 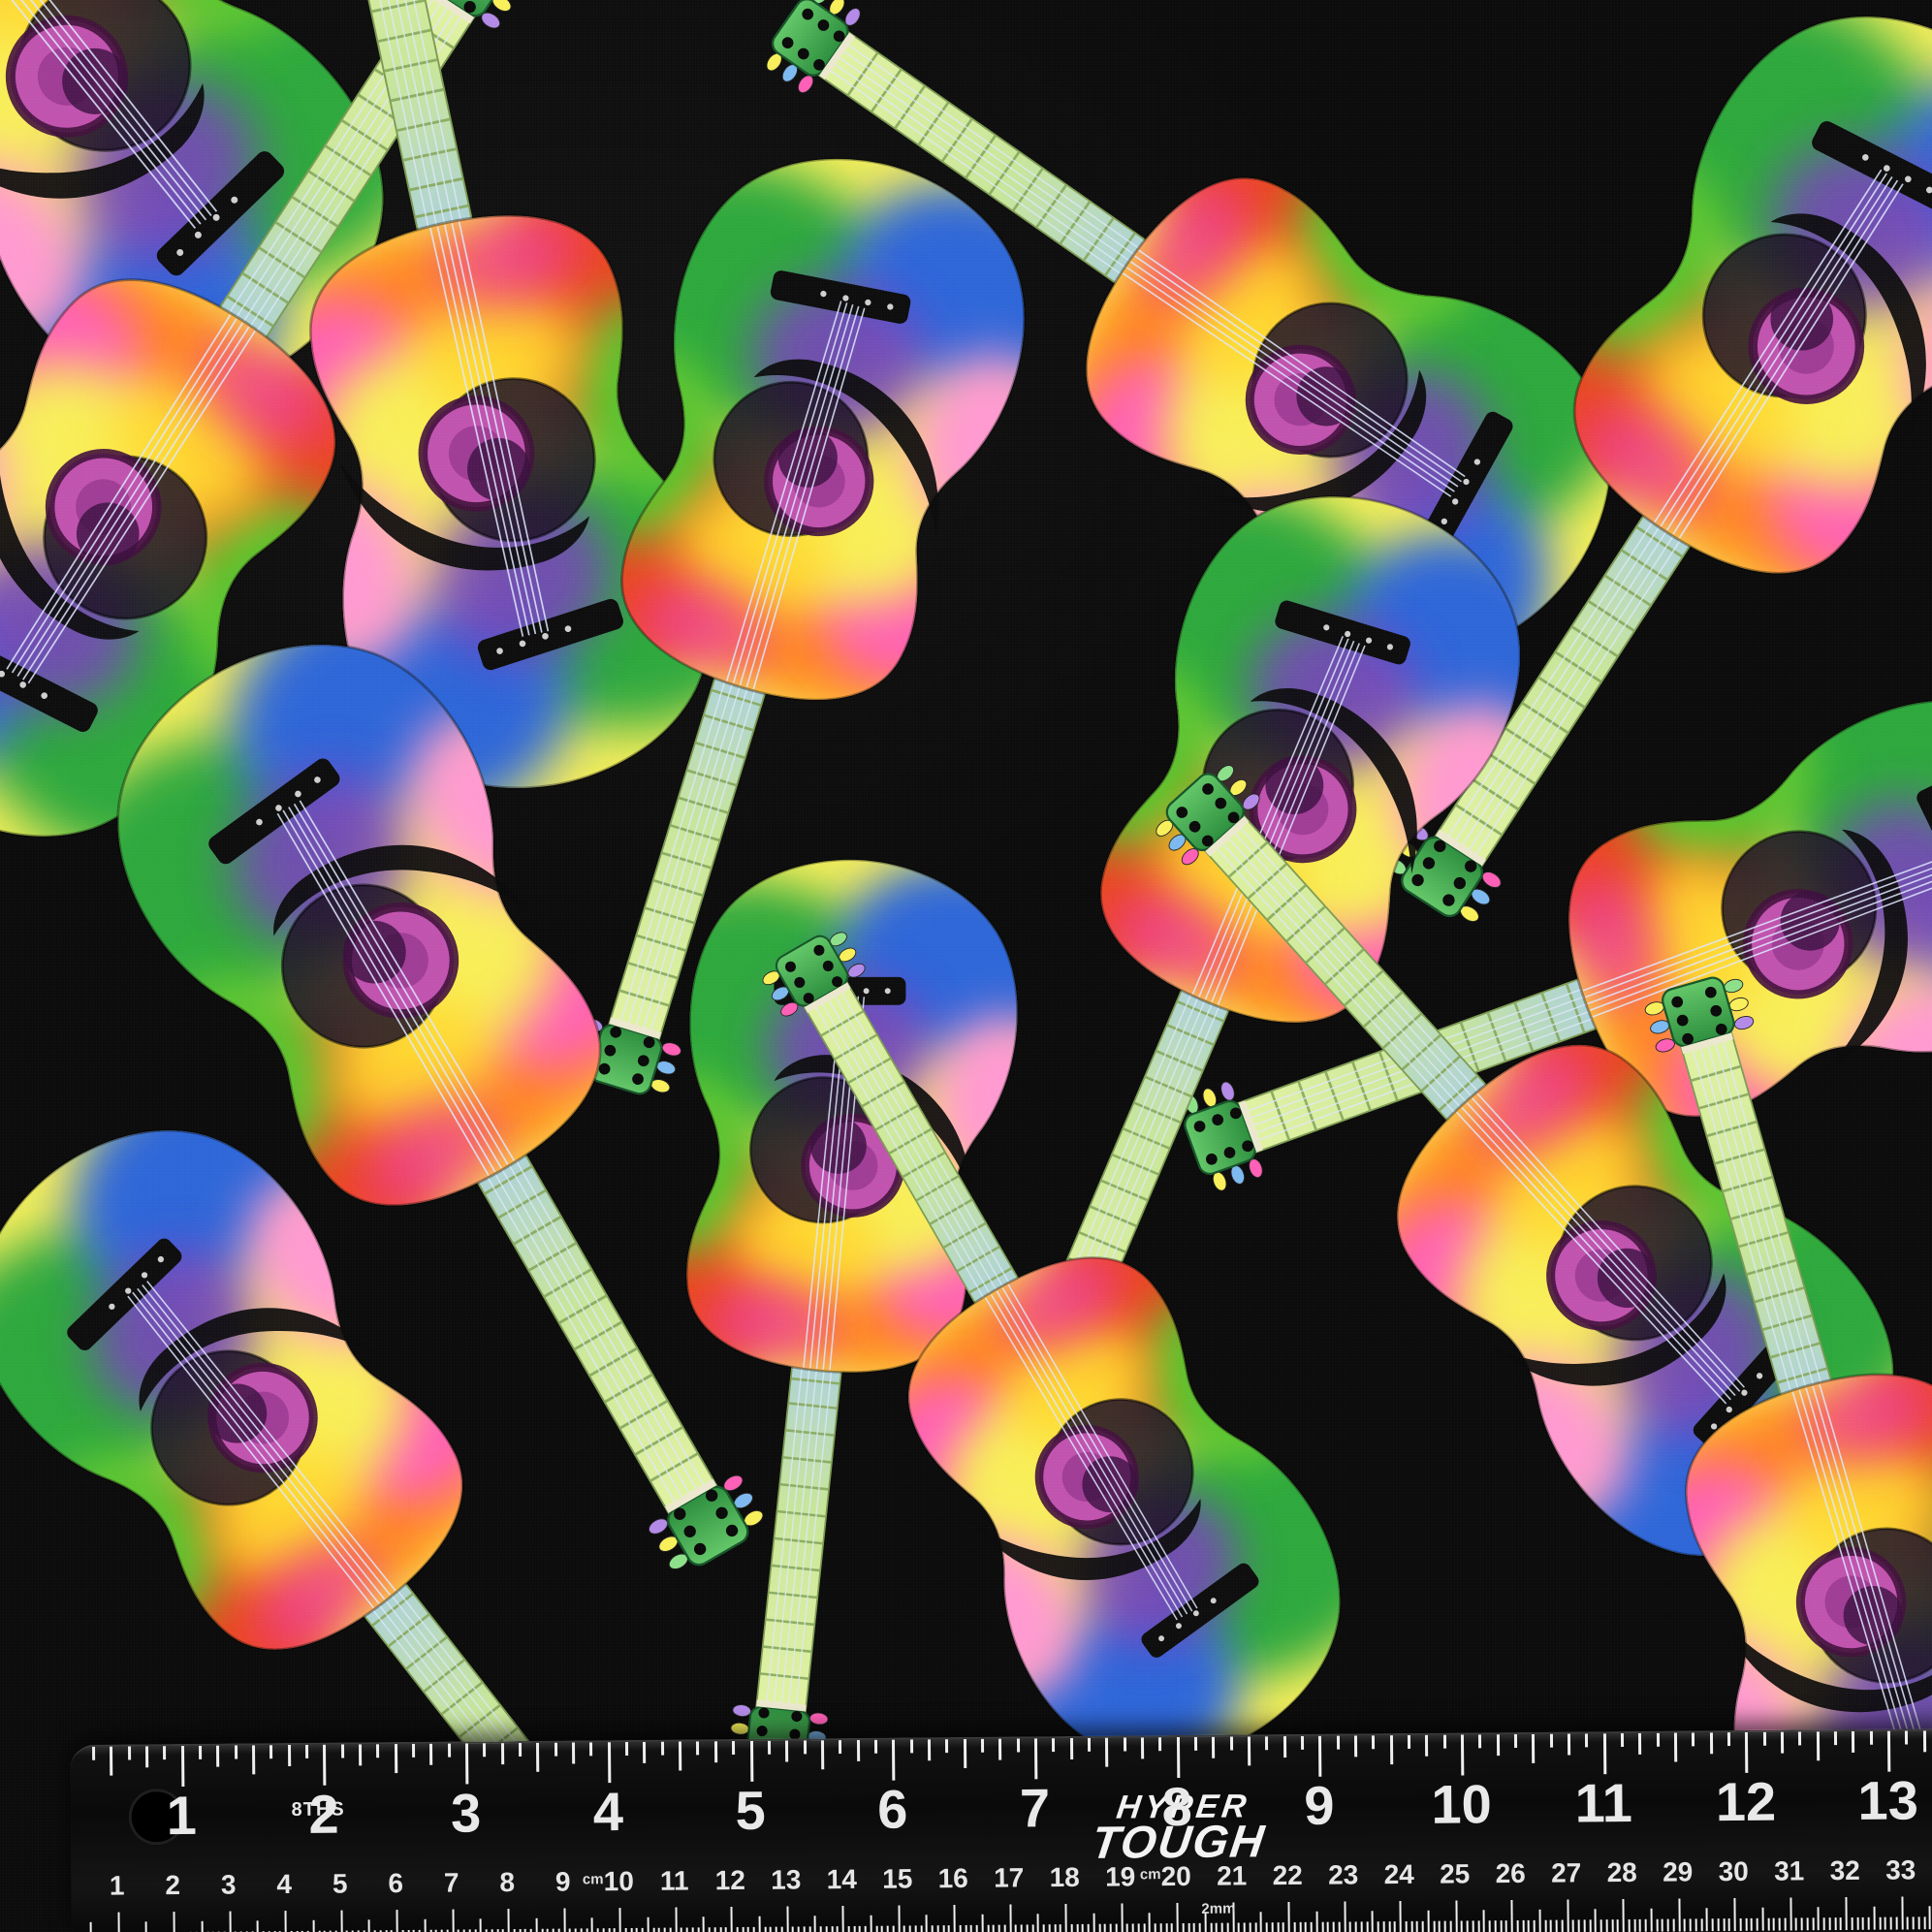 I want to click on unit-label: cm, so click(x=593, y=1879).